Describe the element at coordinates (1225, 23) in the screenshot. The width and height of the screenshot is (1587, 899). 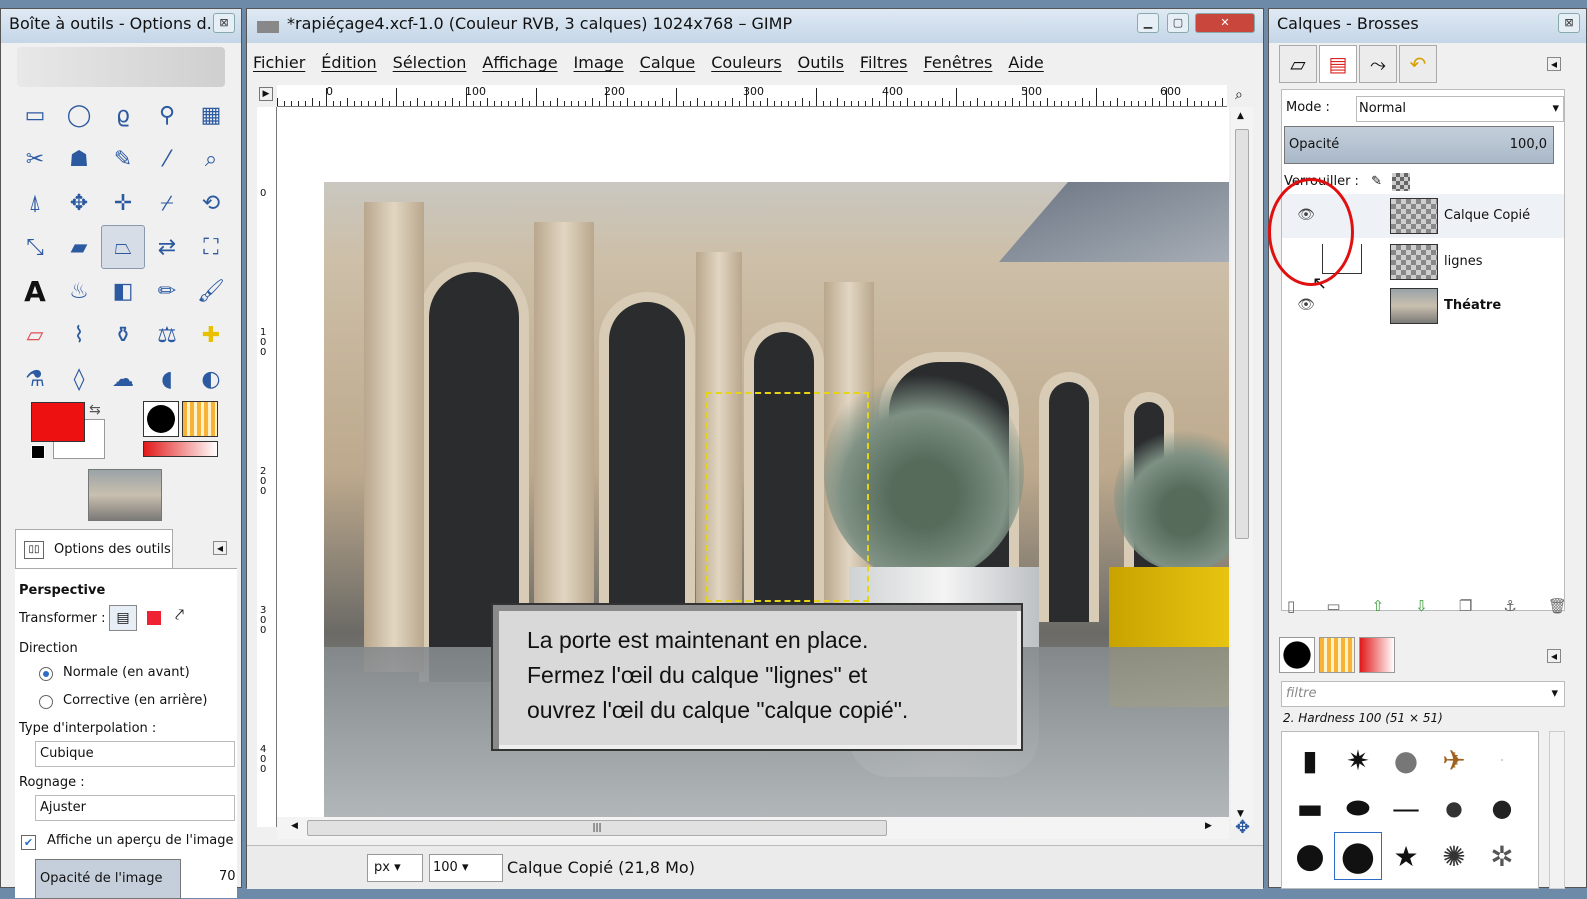
I see `close-icon: ✕` at that location.